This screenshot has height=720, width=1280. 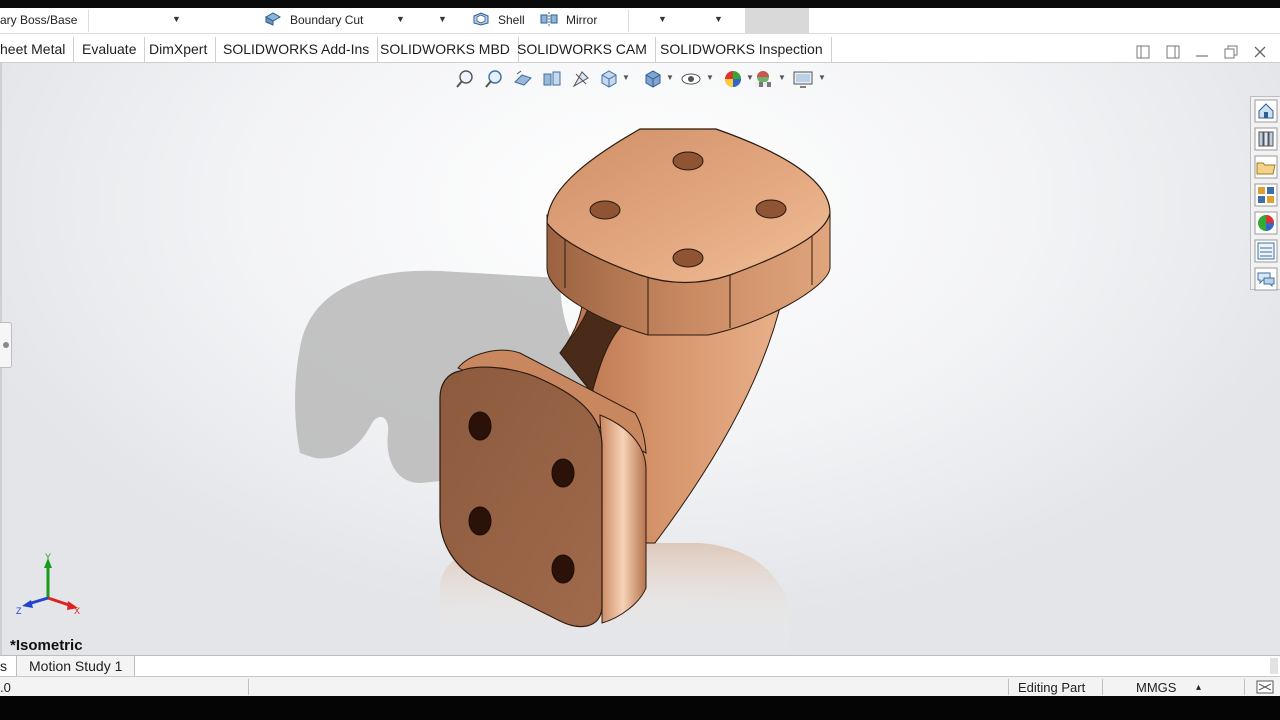 What do you see at coordinates (742, 49) in the screenshot?
I see `tab-solidworks-inspection: SOLIDWORKS Inspection` at bounding box center [742, 49].